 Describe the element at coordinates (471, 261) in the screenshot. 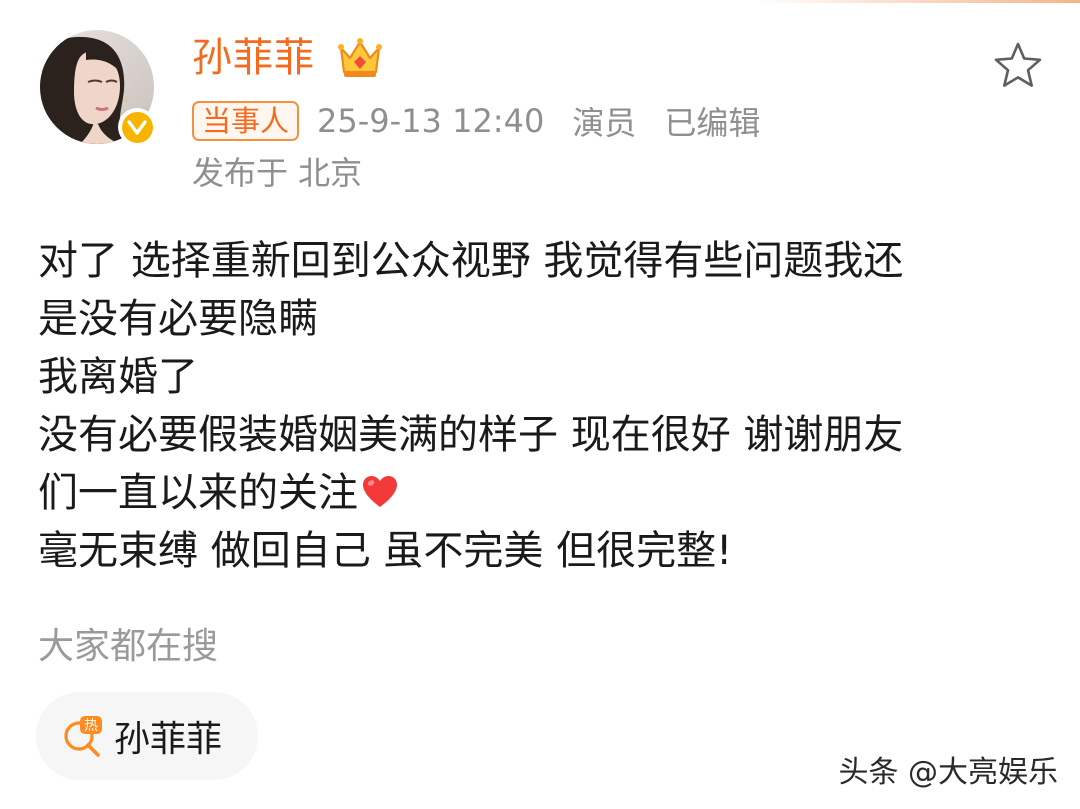

I see `post-content-line: 对了 选择重新回到公众视野 我觉得有些问题我还` at that location.